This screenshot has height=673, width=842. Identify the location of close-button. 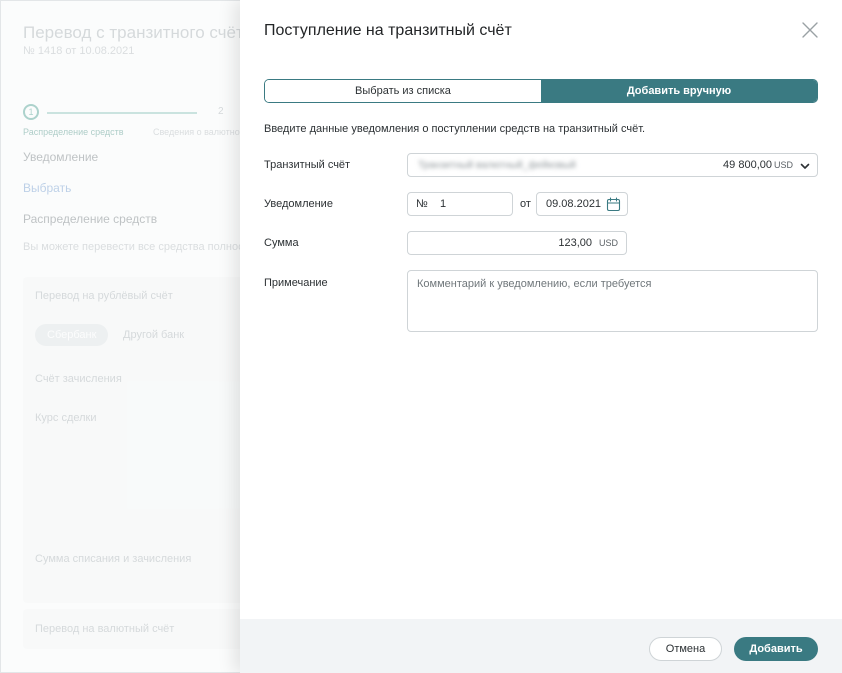
(810, 30).